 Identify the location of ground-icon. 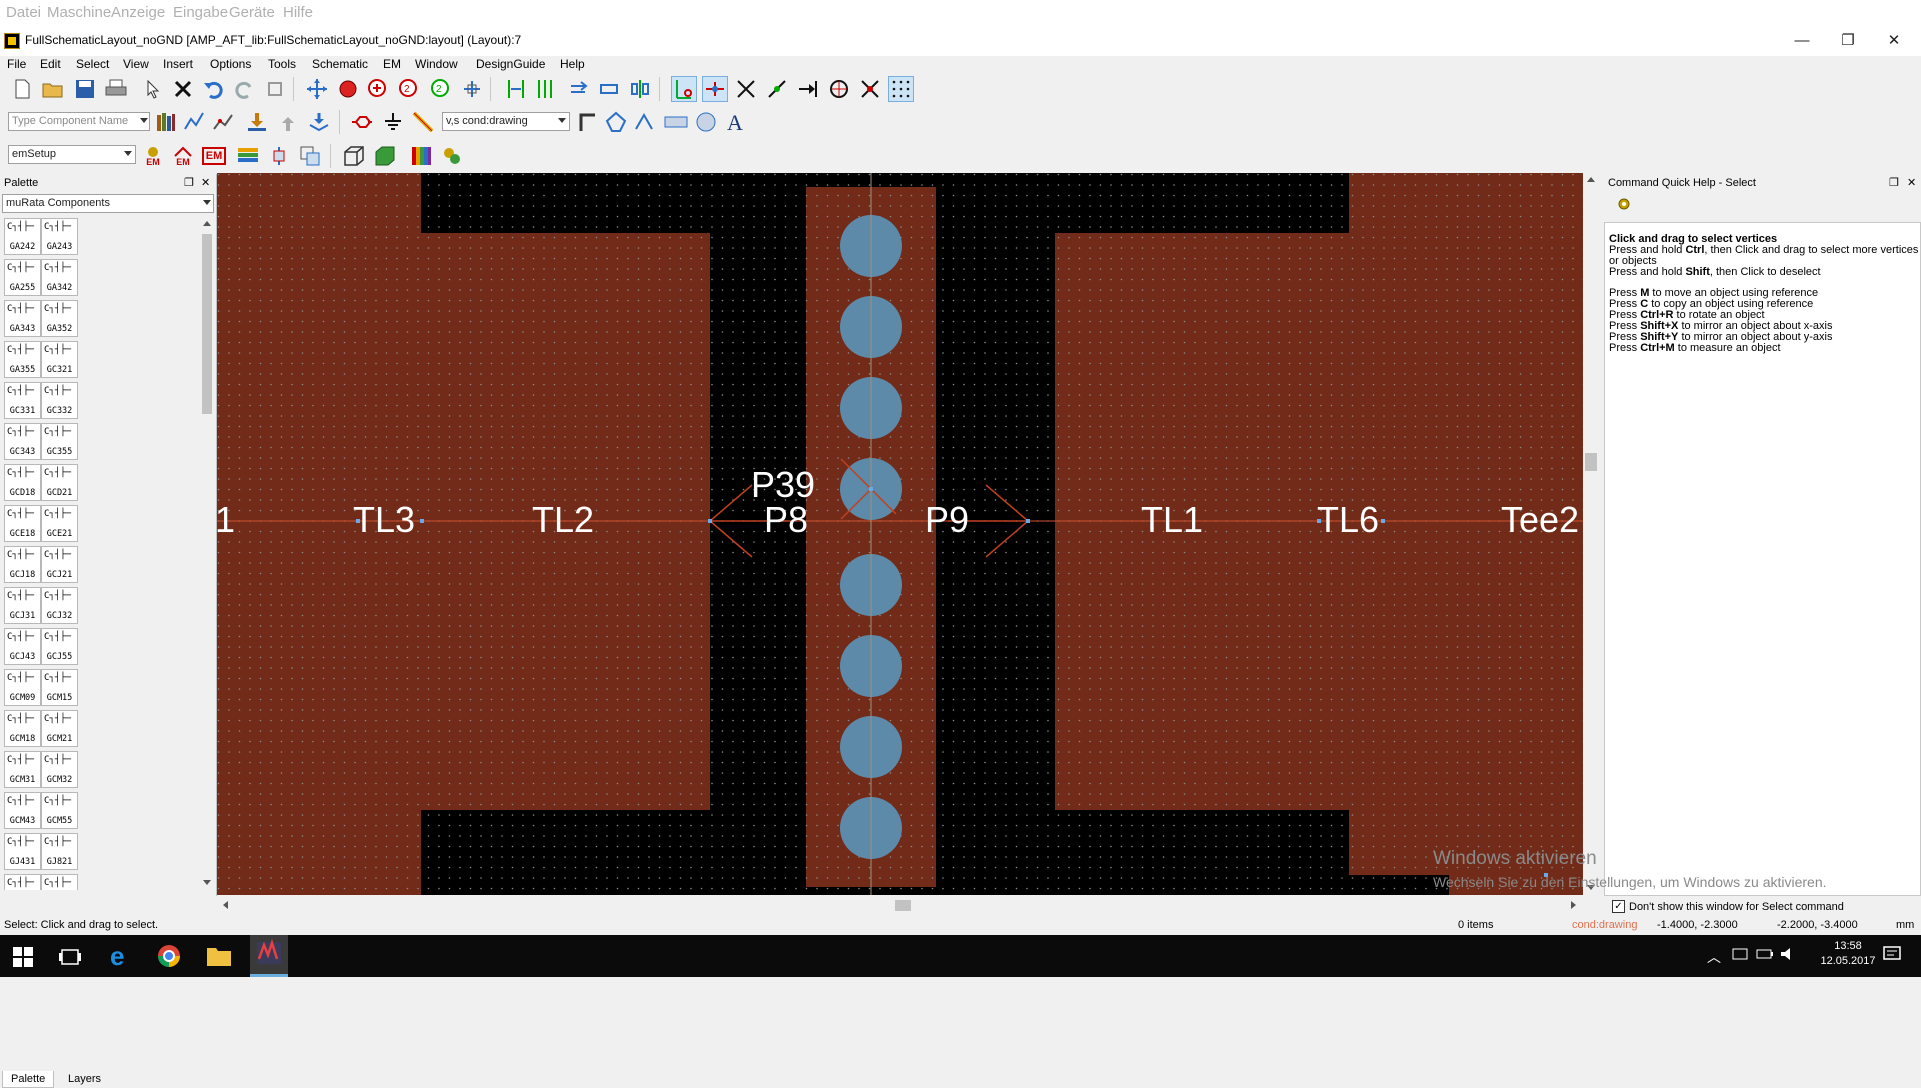
(393, 122).